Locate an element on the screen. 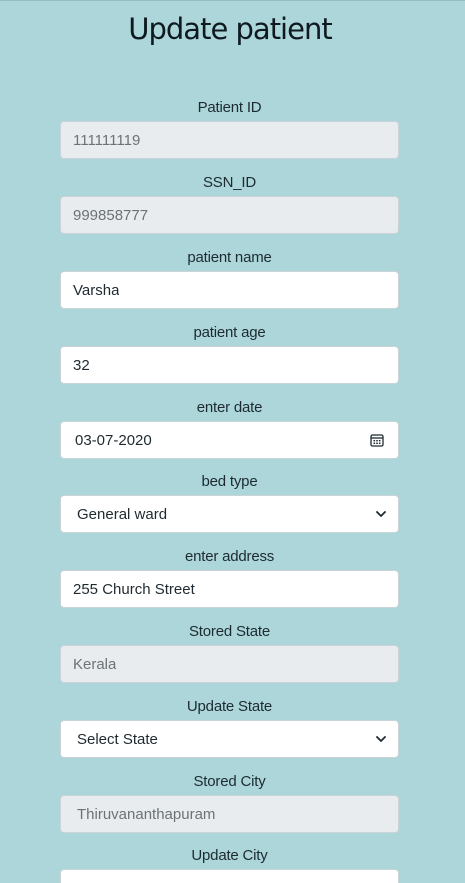 This screenshot has height=883, width=465. bed-type-label: bed type is located at coordinates (229, 481).